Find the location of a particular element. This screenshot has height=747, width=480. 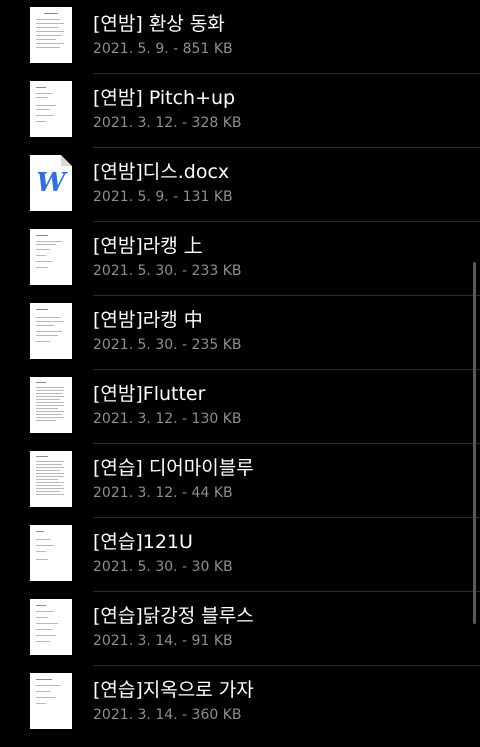

file-row-5: [연밤]라캥 中 2021. 5. 30. - 235 KB is located at coordinates (240, 333).